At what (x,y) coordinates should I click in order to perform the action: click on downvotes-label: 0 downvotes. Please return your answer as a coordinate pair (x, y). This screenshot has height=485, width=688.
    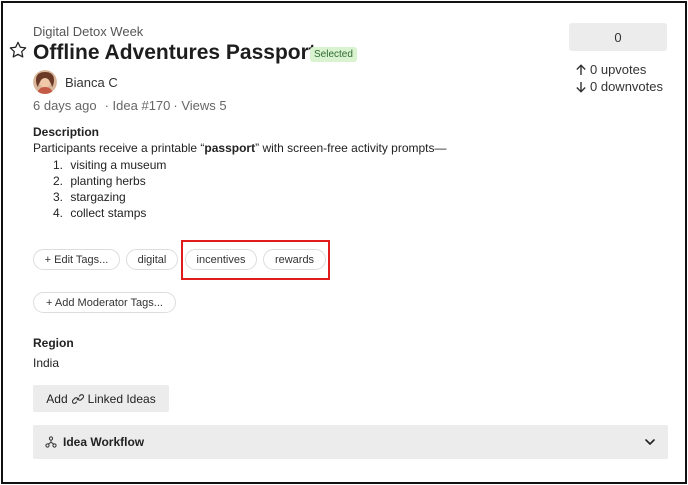
    Looking at the image, I should click on (626, 86).